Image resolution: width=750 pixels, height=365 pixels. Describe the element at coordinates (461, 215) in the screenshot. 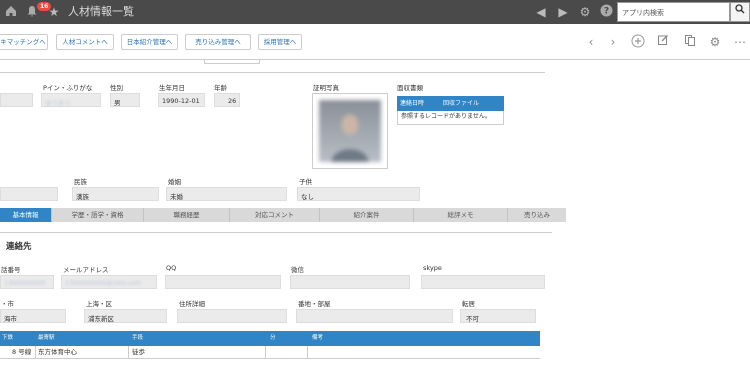

I see `tab-review-memo: 総評メモ` at that location.